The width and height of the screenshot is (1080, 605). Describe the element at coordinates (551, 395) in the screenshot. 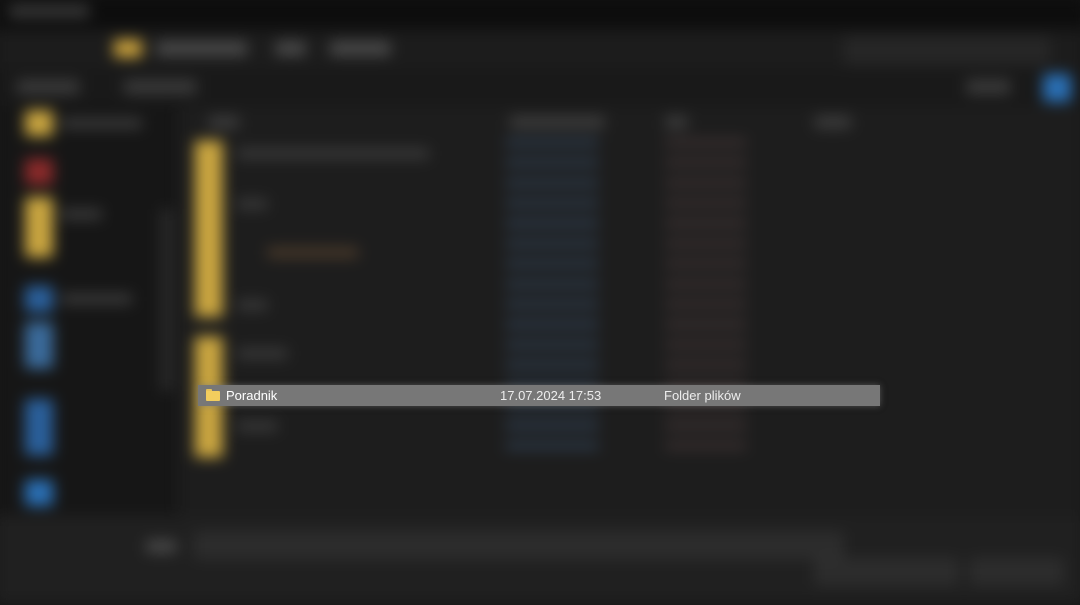

I see `row-date-modified: 17.07.2024 17:53` at that location.